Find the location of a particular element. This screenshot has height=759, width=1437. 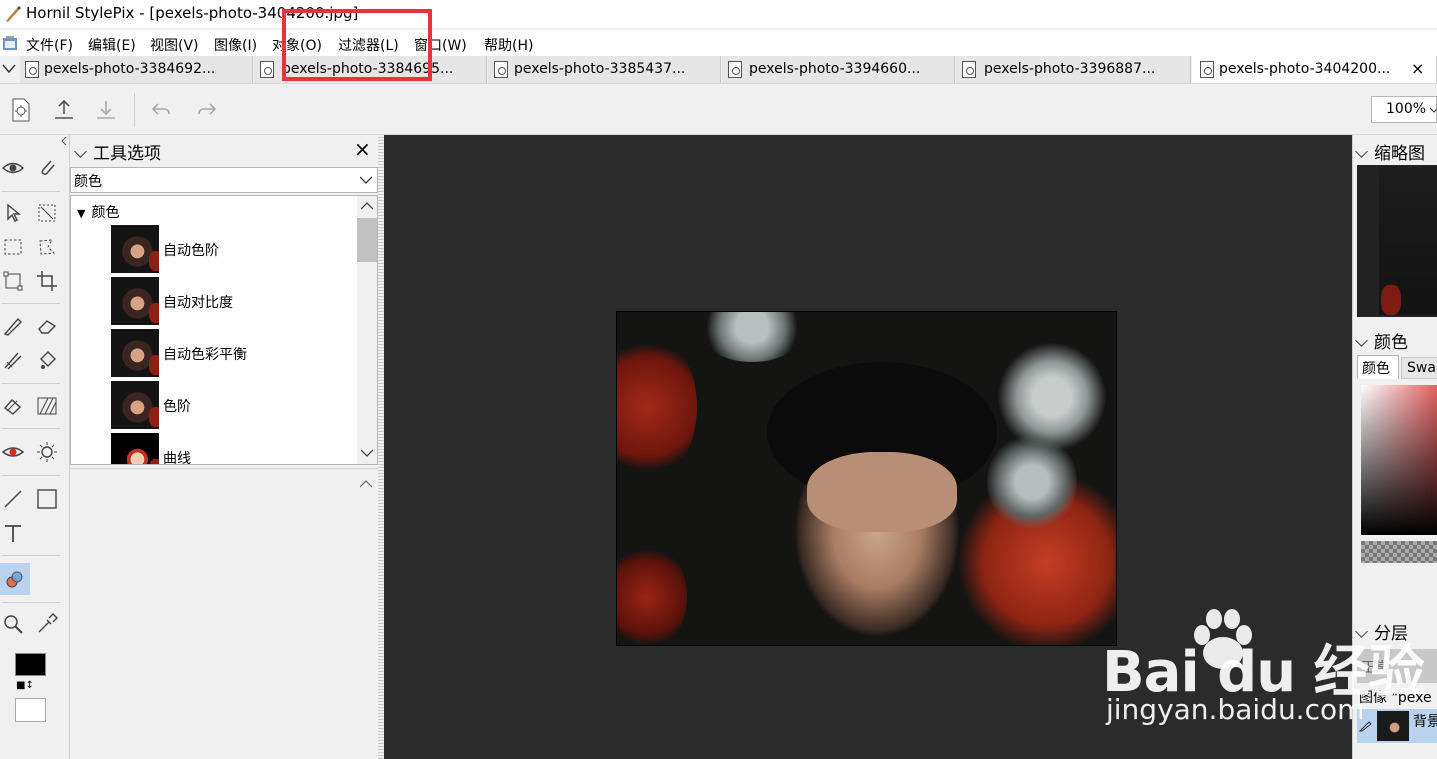

brightness-icon is located at coordinates (47, 452).